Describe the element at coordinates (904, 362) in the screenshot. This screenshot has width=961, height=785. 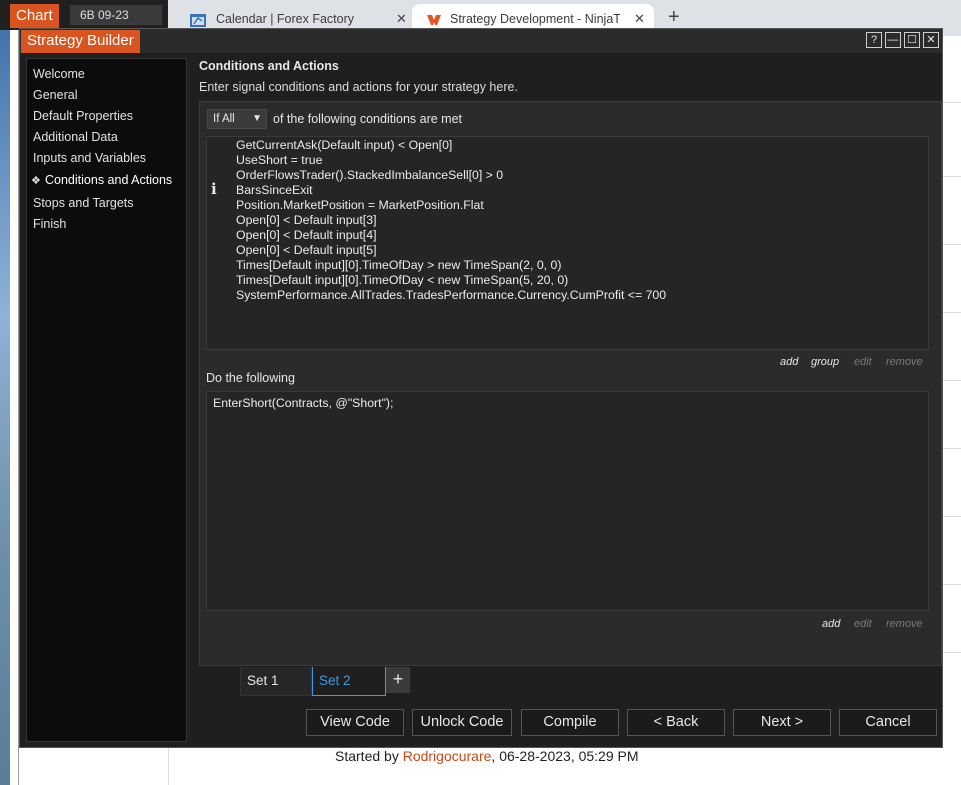
I see `remove-condition-link: remove` at that location.